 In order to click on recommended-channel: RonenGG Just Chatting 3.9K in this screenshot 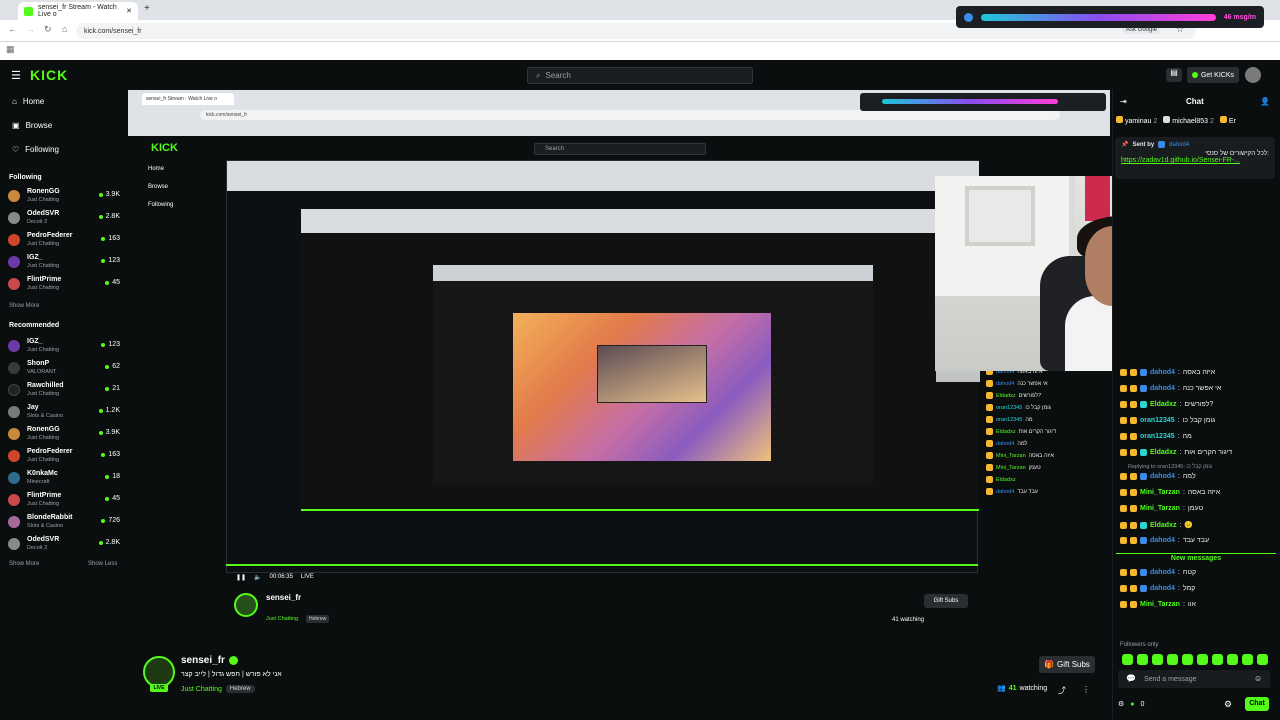, I will do `click(64, 435)`.